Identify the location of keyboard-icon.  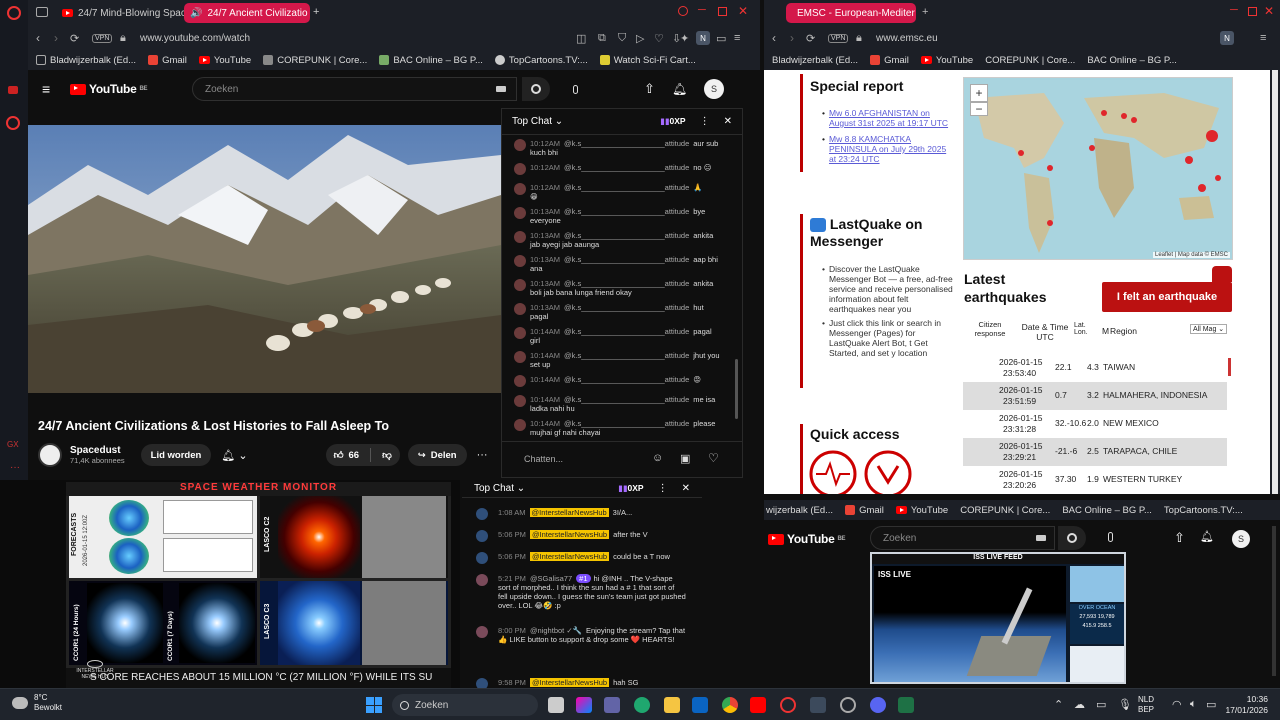
(501, 89).